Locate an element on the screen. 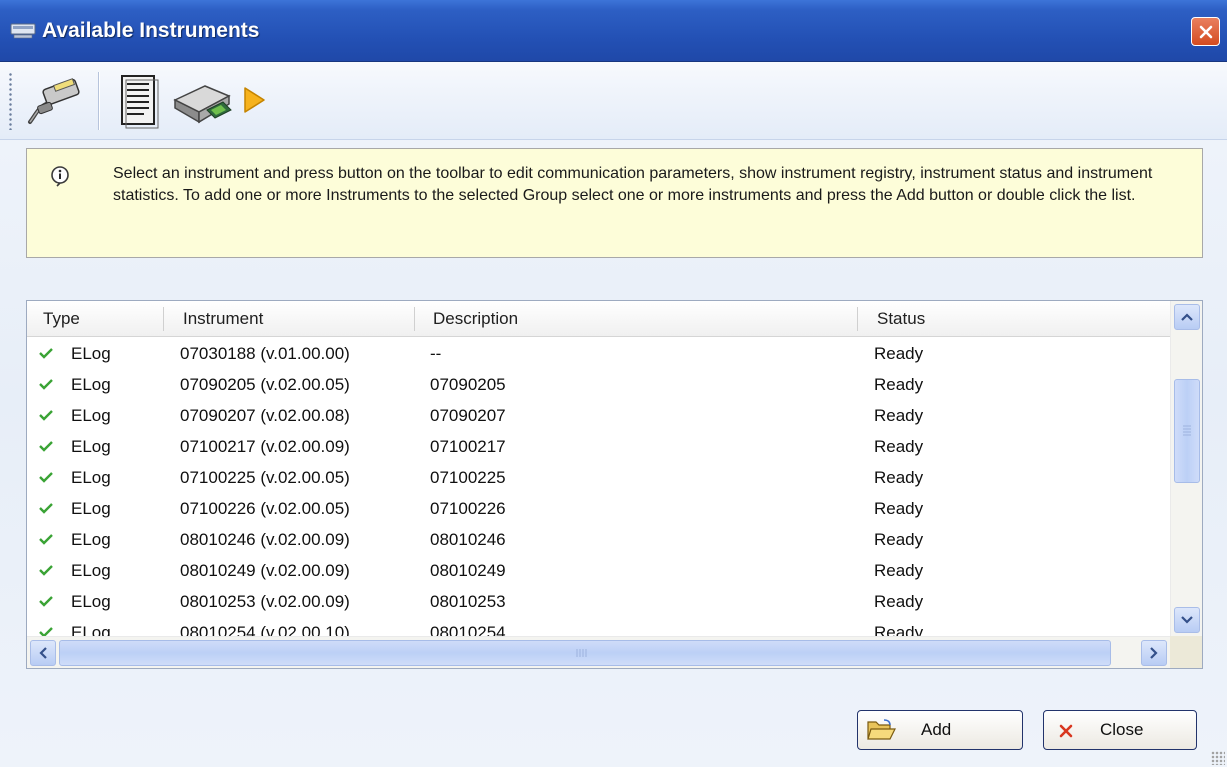  instrument-statistics-button is located at coordinates (254, 100).